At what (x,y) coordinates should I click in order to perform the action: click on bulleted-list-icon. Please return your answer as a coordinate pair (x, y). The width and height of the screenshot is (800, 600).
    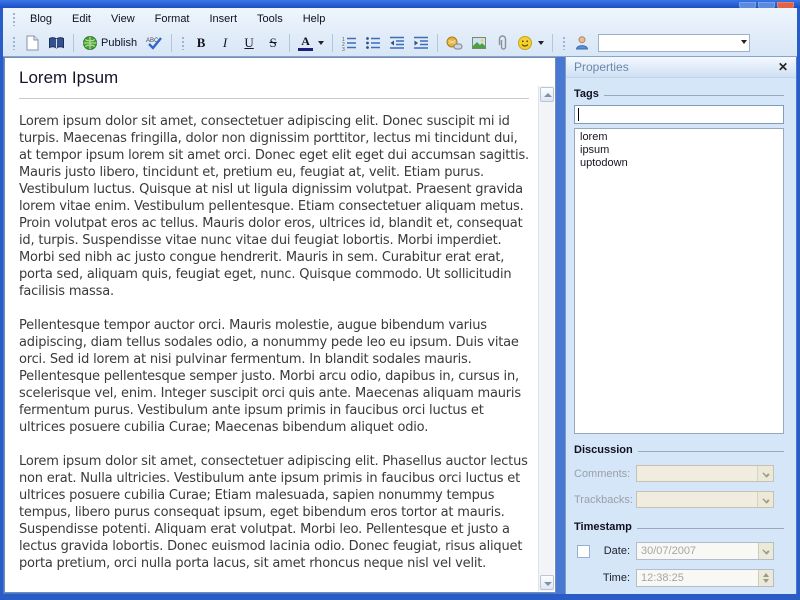
    Looking at the image, I should click on (373, 43).